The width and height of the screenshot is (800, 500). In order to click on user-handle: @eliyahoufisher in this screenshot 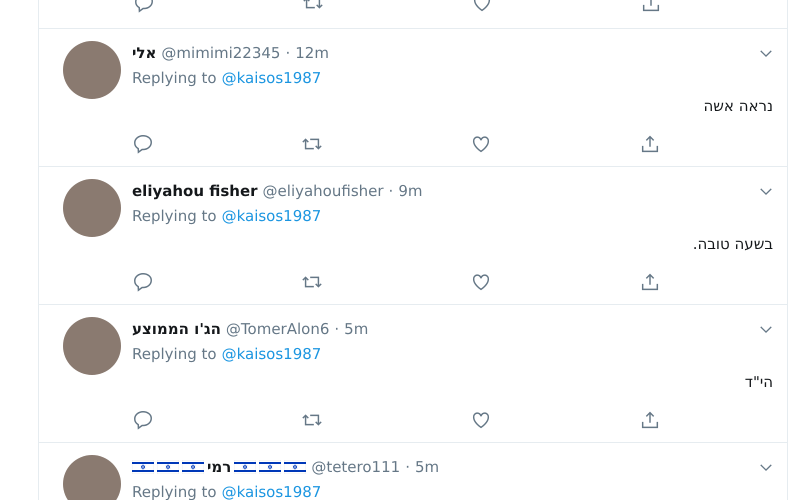, I will do `click(323, 191)`.